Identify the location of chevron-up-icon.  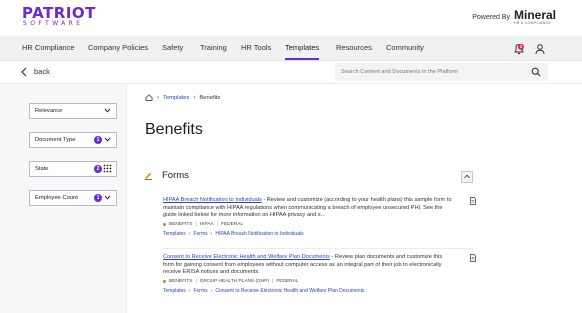
(467, 176).